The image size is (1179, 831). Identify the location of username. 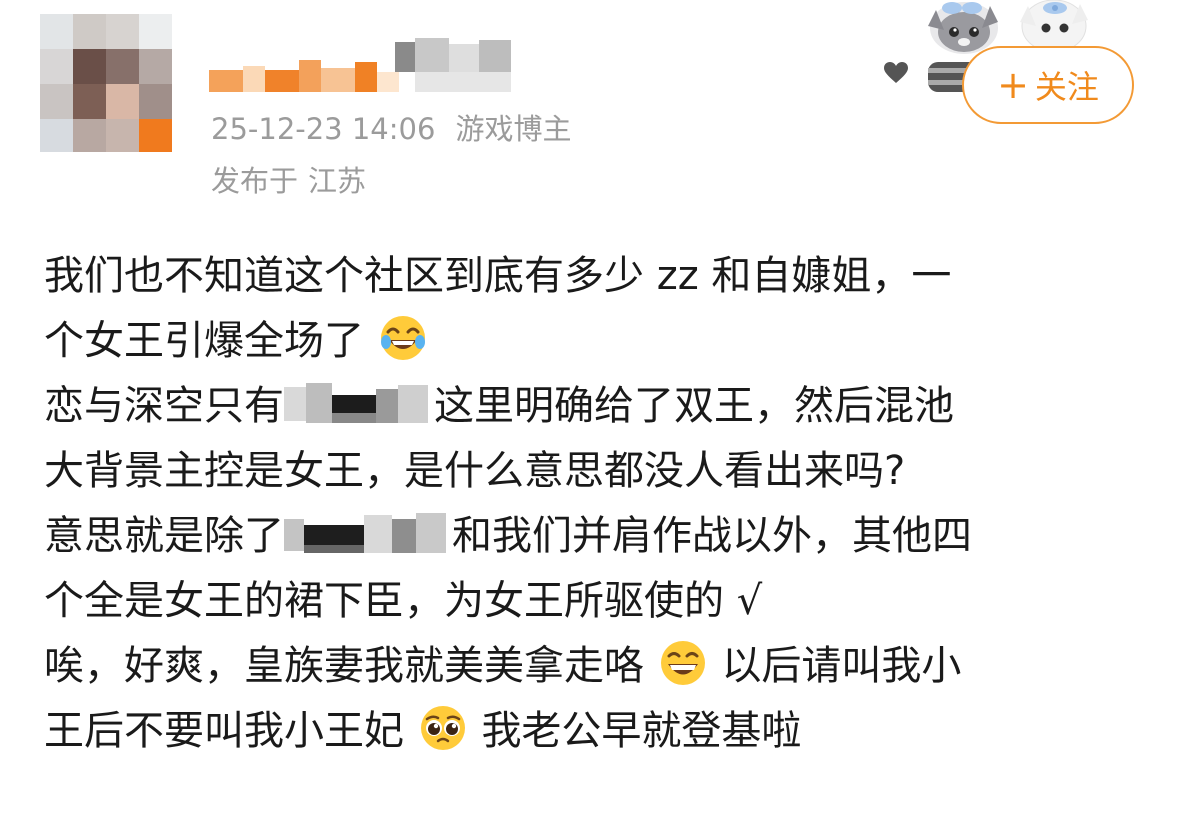
(364, 62).